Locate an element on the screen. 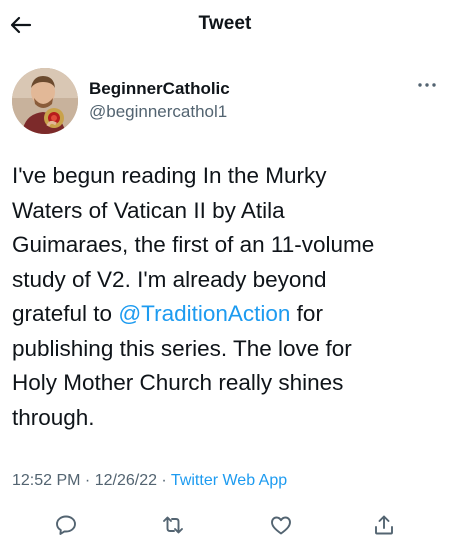 This screenshot has height=553, width=450. reply-icon is located at coordinates (66, 525).